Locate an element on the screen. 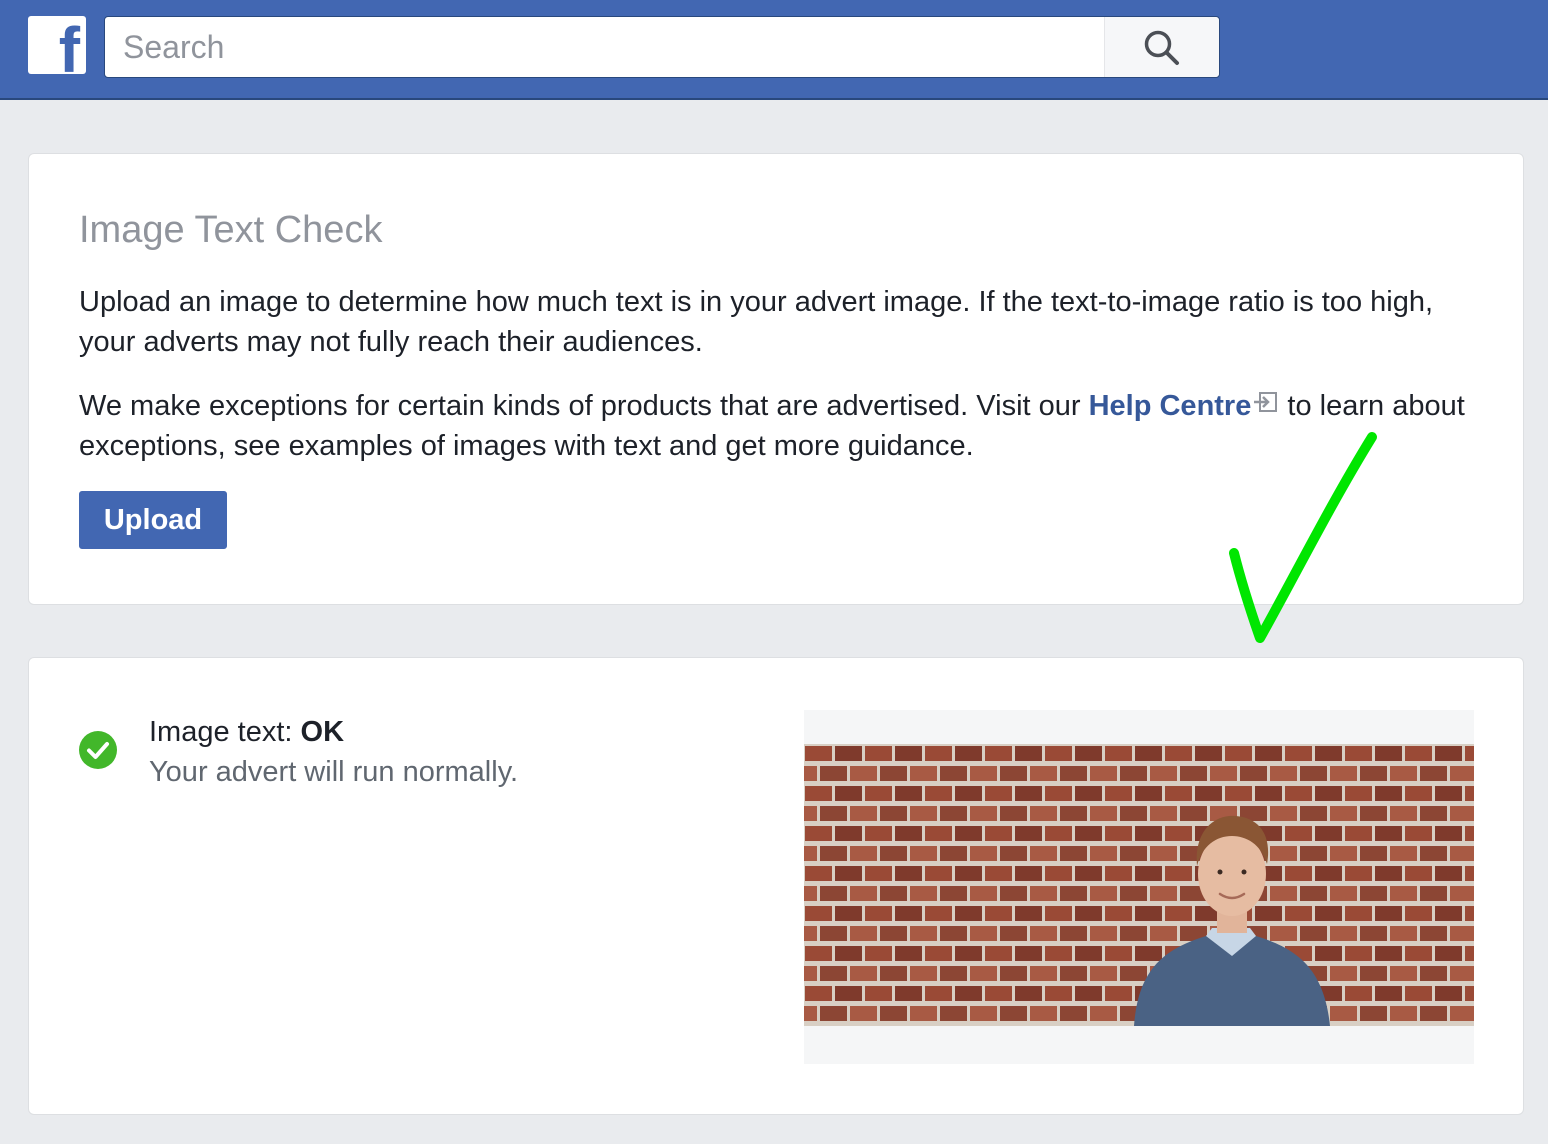  search-icon is located at coordinates (1161, 47).